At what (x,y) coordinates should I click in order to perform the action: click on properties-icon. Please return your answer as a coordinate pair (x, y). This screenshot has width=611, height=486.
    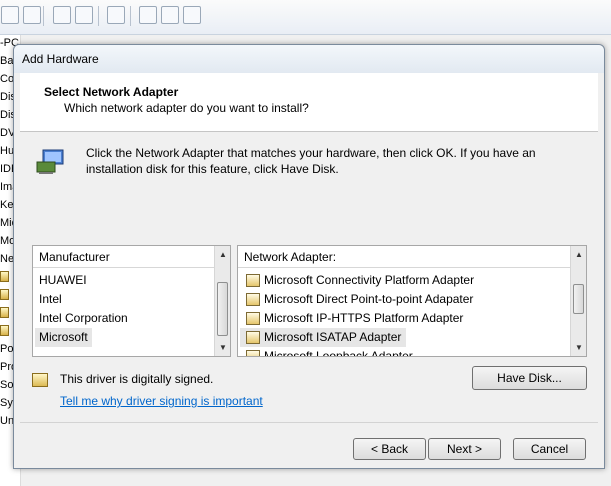
    Looking at the image, I should click on (32, 15).